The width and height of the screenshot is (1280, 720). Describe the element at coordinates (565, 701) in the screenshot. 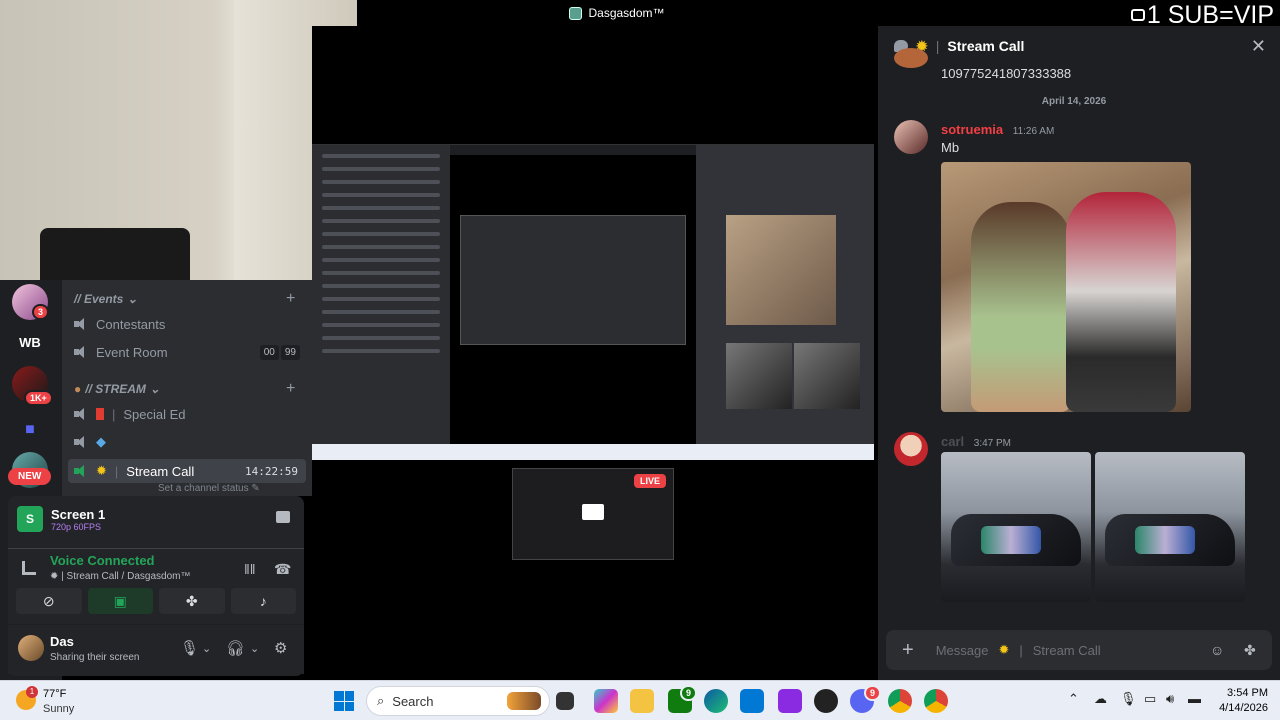

I see `task-view-icon` at that location.